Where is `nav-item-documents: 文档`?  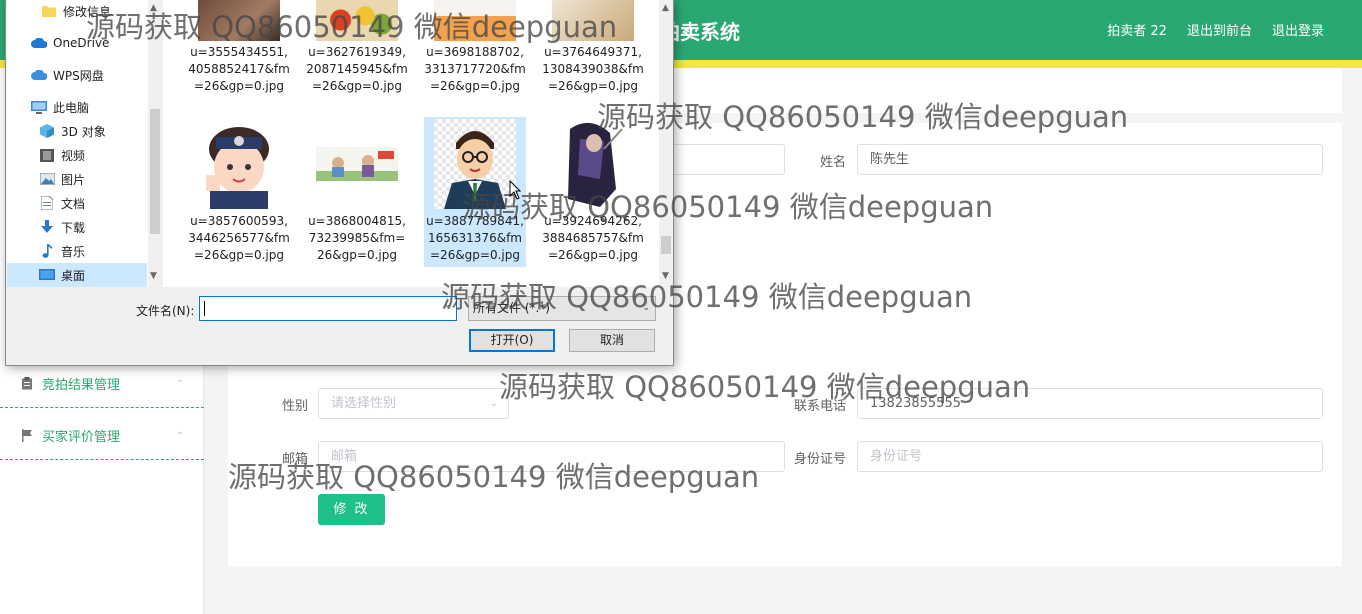
nav-item-documents: 文档 is located at coordinates (77, 203).